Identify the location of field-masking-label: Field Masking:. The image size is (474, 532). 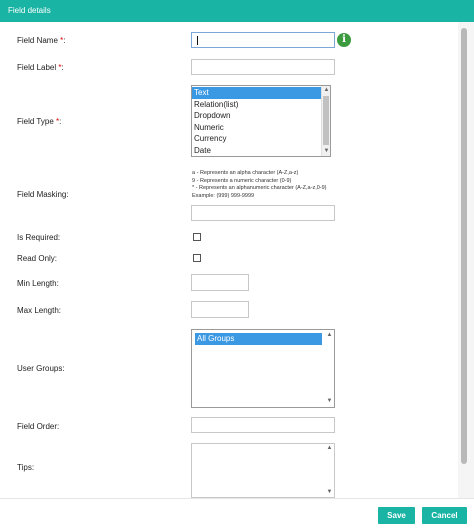
(43, 194).